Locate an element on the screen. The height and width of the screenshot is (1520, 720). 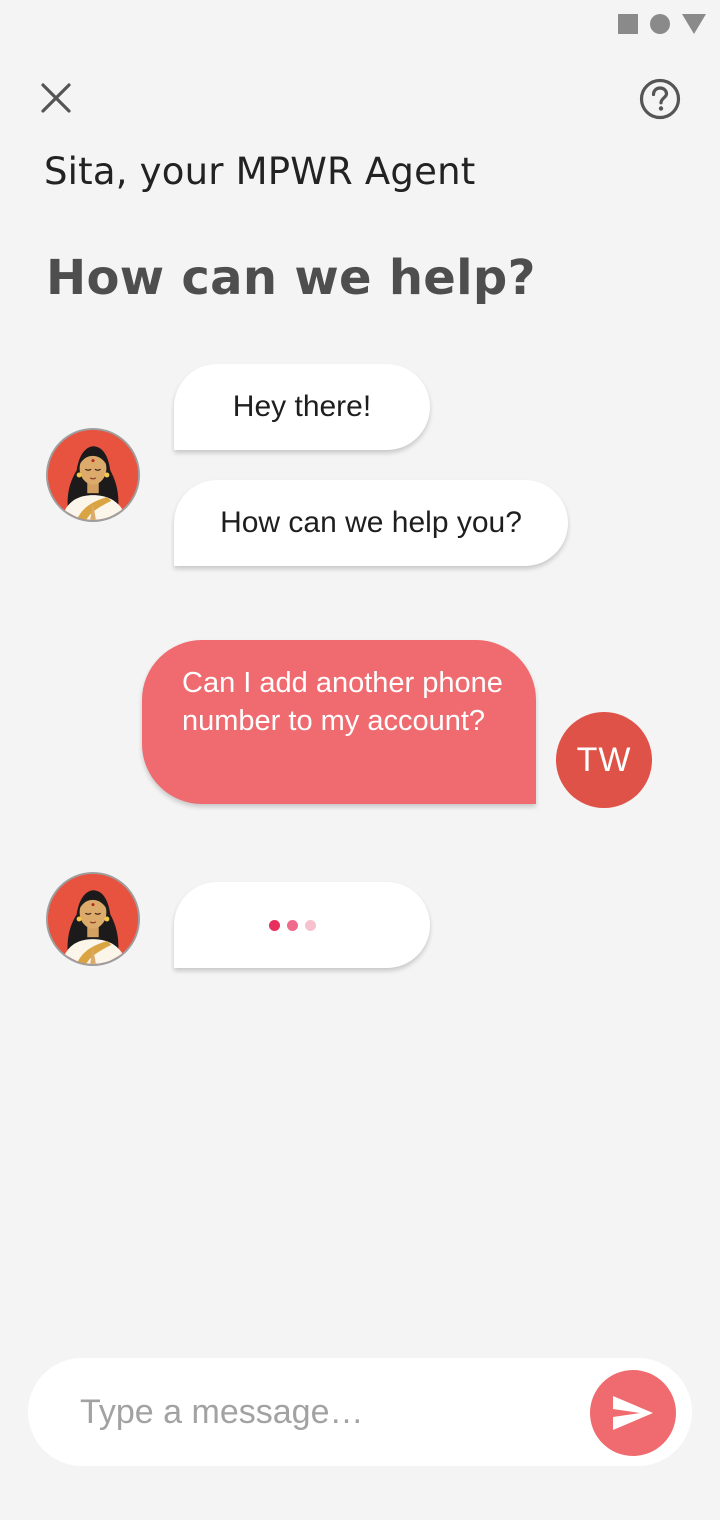
send-button is located at coordinates (633, 1413).